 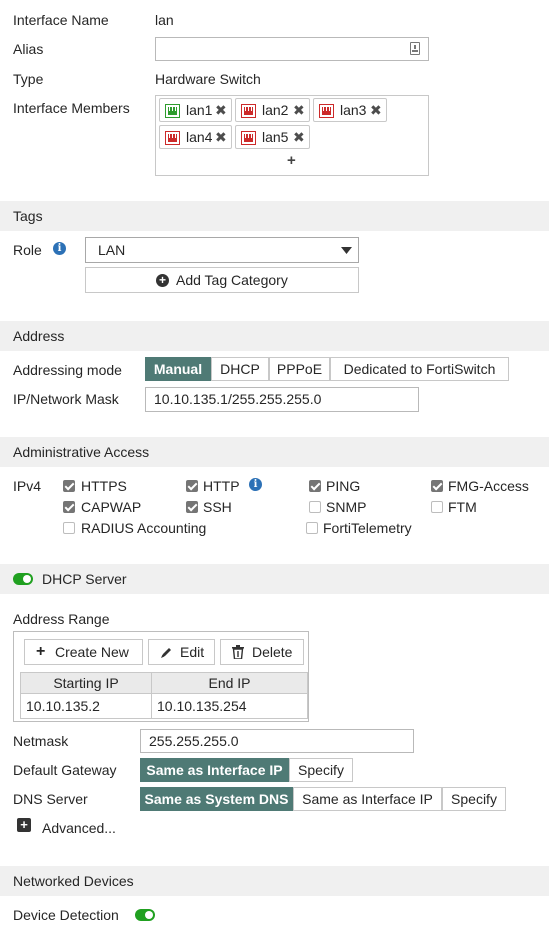 I want to click on member-label: lan4, so click(x=199, y=137).